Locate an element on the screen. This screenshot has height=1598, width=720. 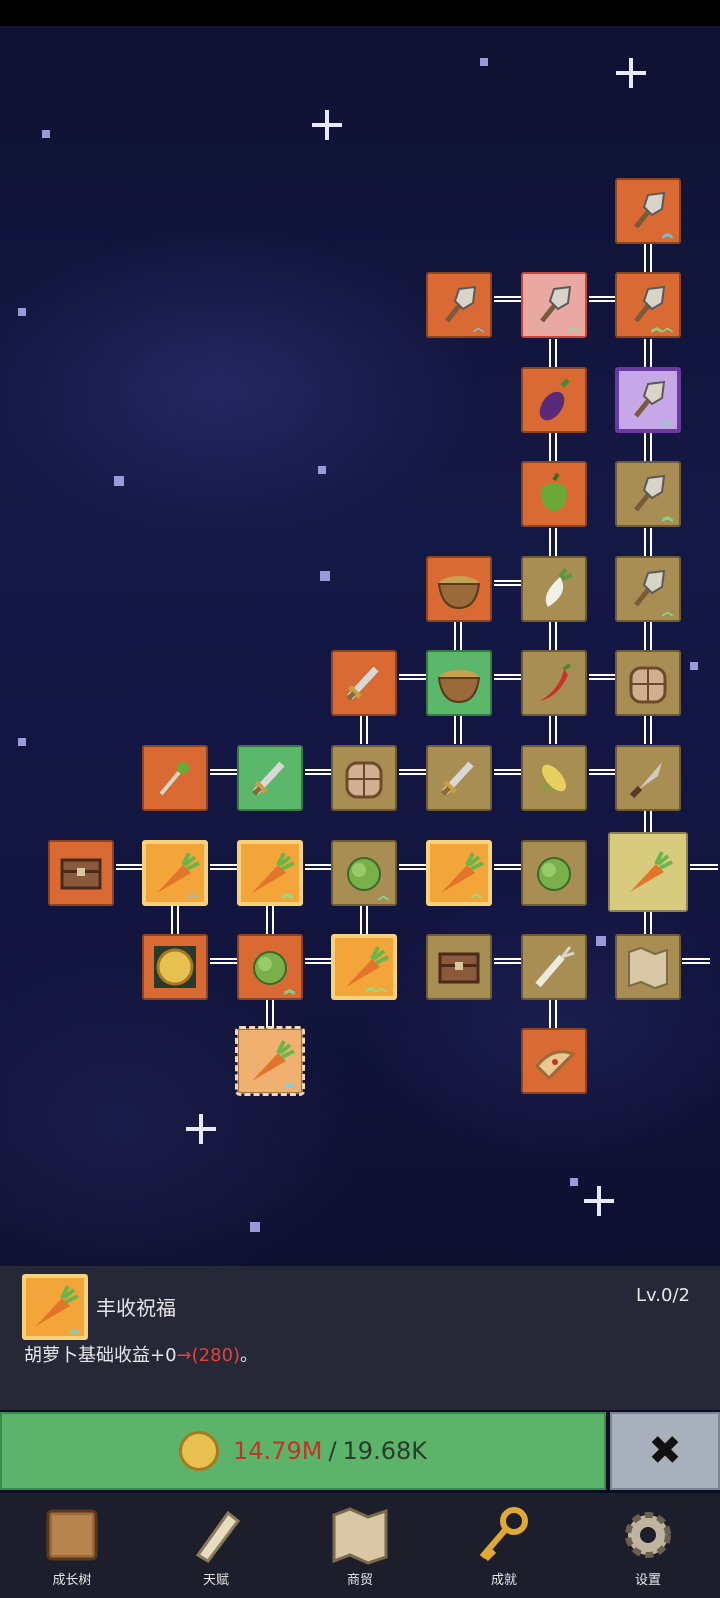
skill-title: 丰收祝福 is located at coordinates (136, 1308).